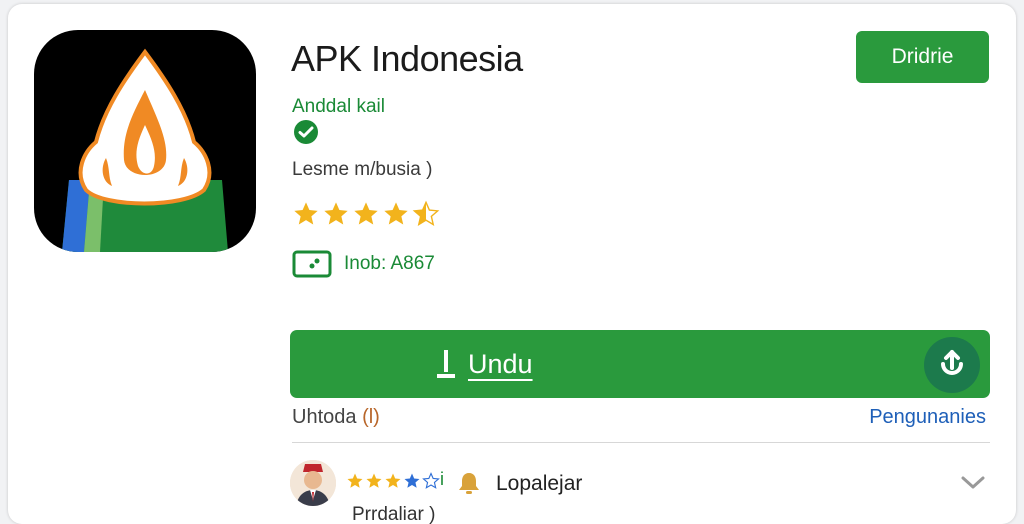  I want to click on app-title: APK Indonesia, so click(407, 58).